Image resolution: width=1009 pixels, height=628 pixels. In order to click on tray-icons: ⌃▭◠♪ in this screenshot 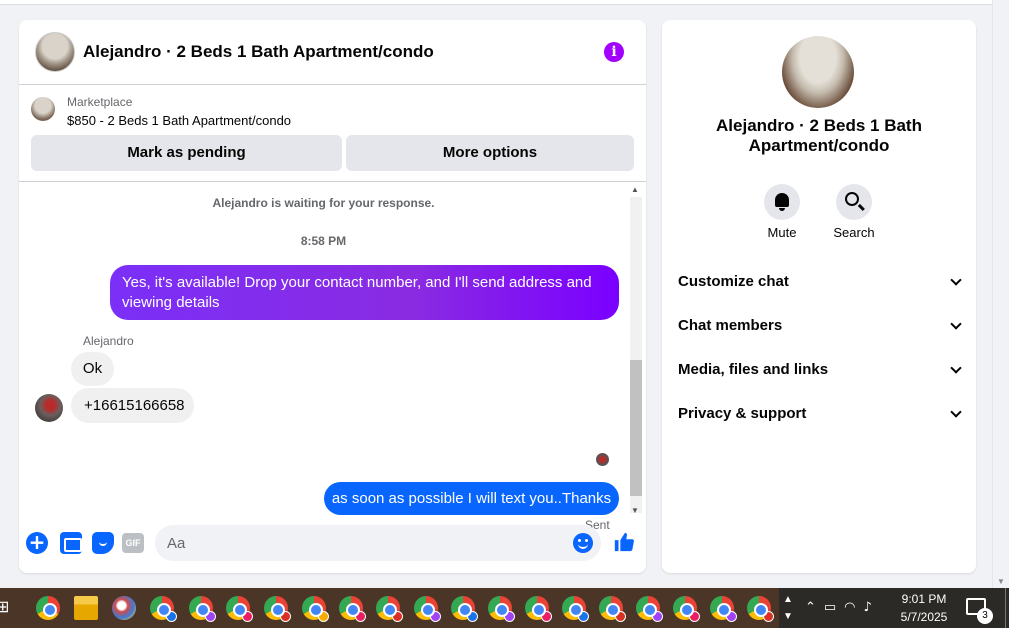, I will do `click(842, 607)`.